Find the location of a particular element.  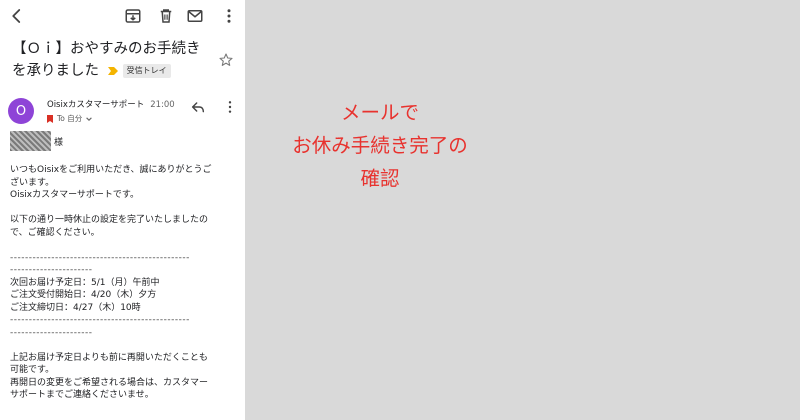

email-subject: 【Ｏｉ】おやすみのお手続きを承りました 受信トレイ is located at coordinates (112, 60).